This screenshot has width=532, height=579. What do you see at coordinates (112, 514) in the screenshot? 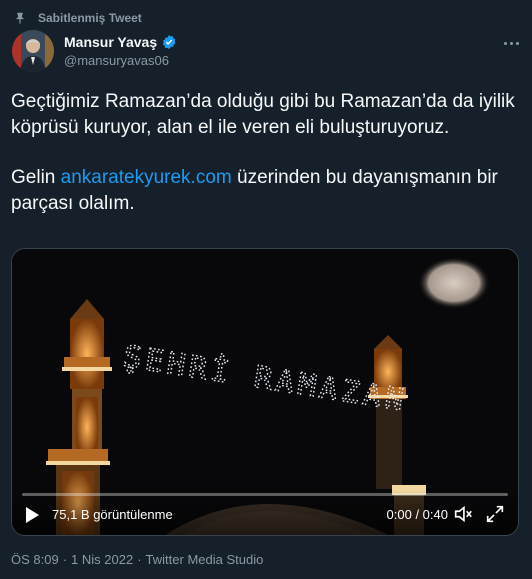
I see `view-count: 75,1 B görüntülenme` at bounding box center [112, 514].